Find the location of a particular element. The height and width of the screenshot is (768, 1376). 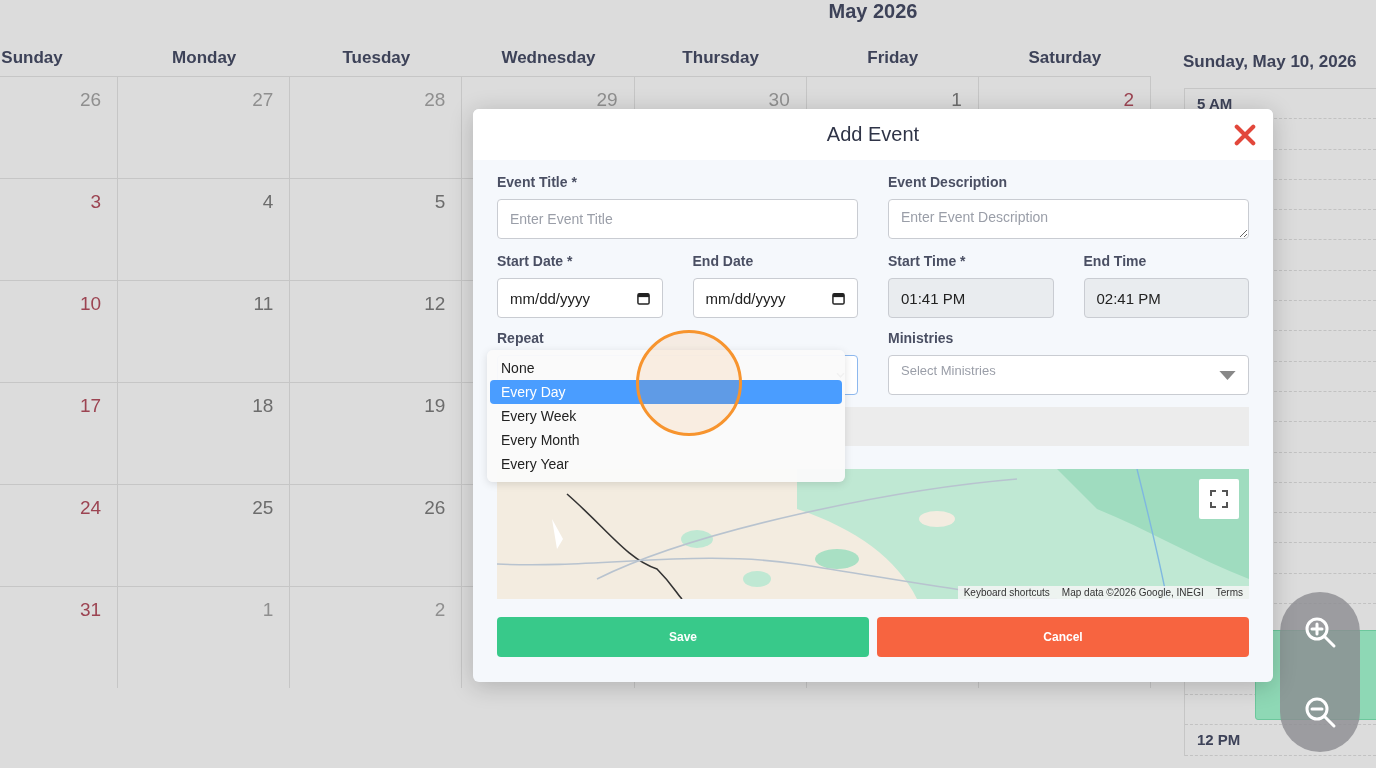

close-icon is located at coordinates (1245, 135).